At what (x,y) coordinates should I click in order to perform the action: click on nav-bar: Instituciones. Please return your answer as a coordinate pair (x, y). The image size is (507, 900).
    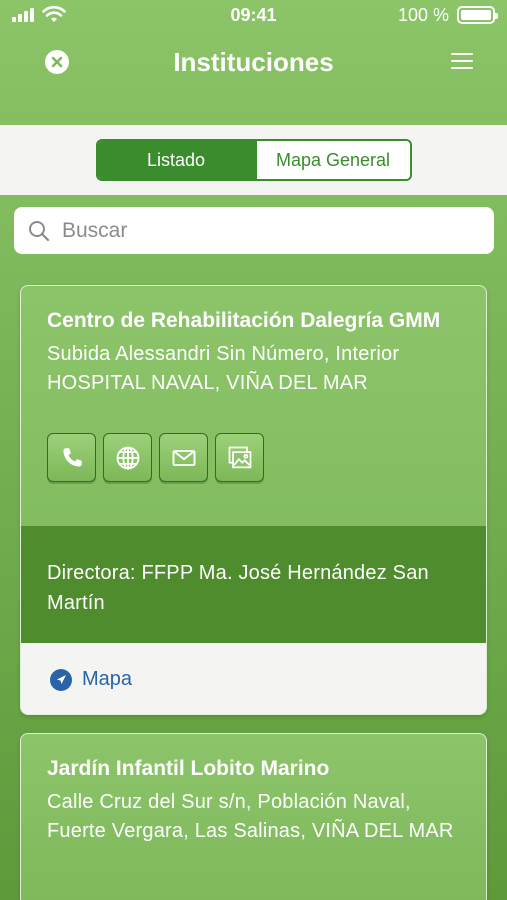
    Looking at the image, I should click on (253, 62).